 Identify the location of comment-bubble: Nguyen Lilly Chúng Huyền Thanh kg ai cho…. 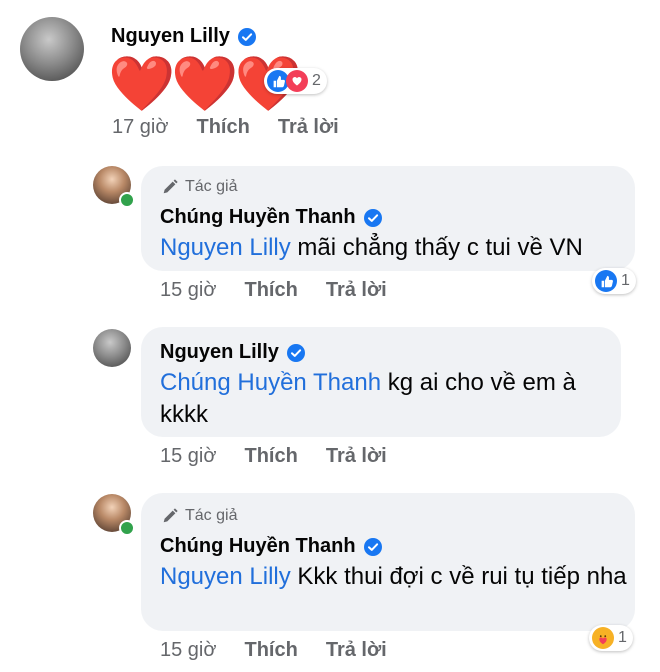
(381, 382).